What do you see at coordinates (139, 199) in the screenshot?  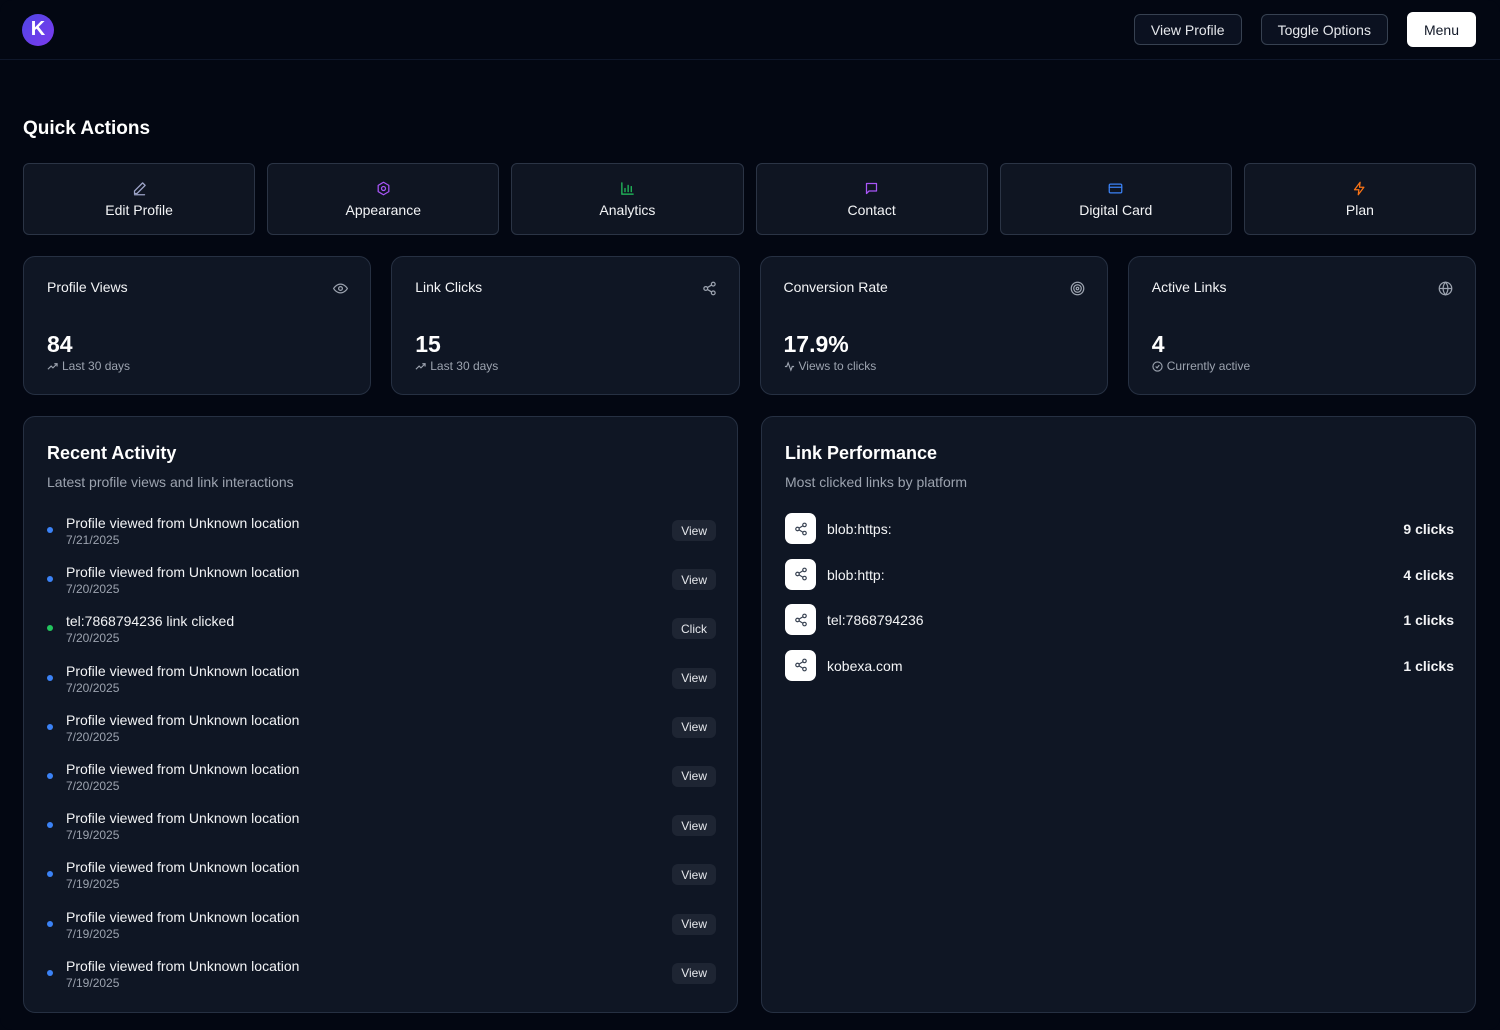 I see `quick-action-edit-profile: Edit Profile` at bounding box center [139, 199].